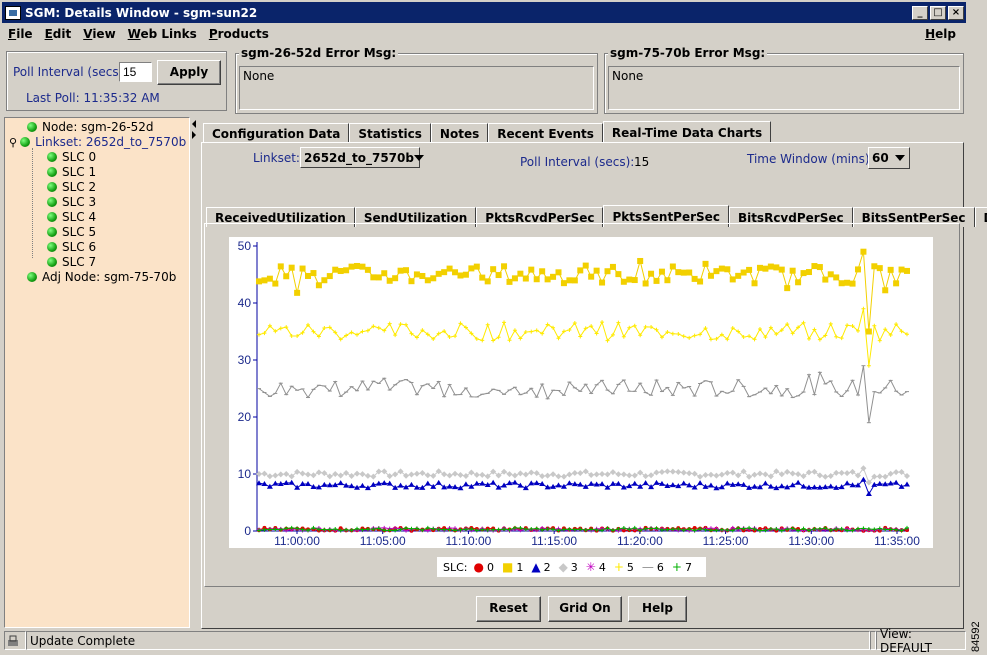  I want to click on tab-configuration-data: Configuration Data, so click(276, 133).